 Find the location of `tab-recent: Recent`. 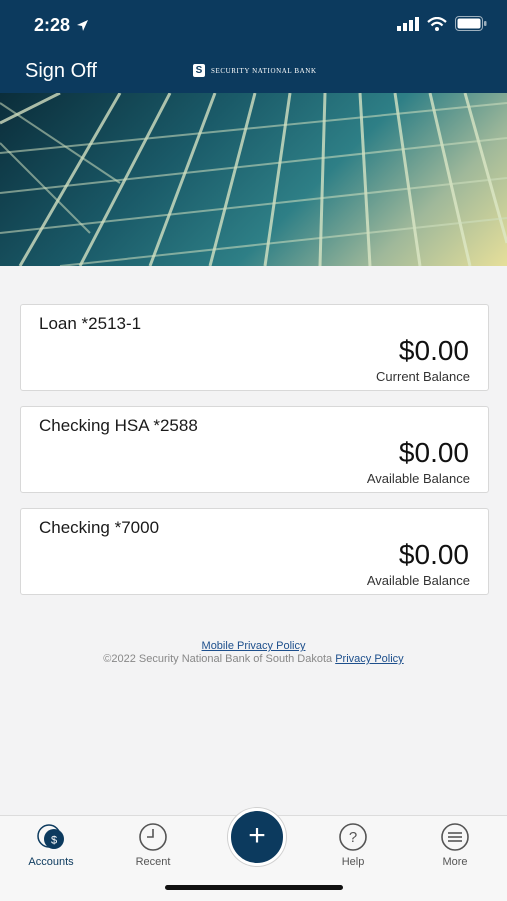

tab-recent: Recent is located at coordinates (153, 845).